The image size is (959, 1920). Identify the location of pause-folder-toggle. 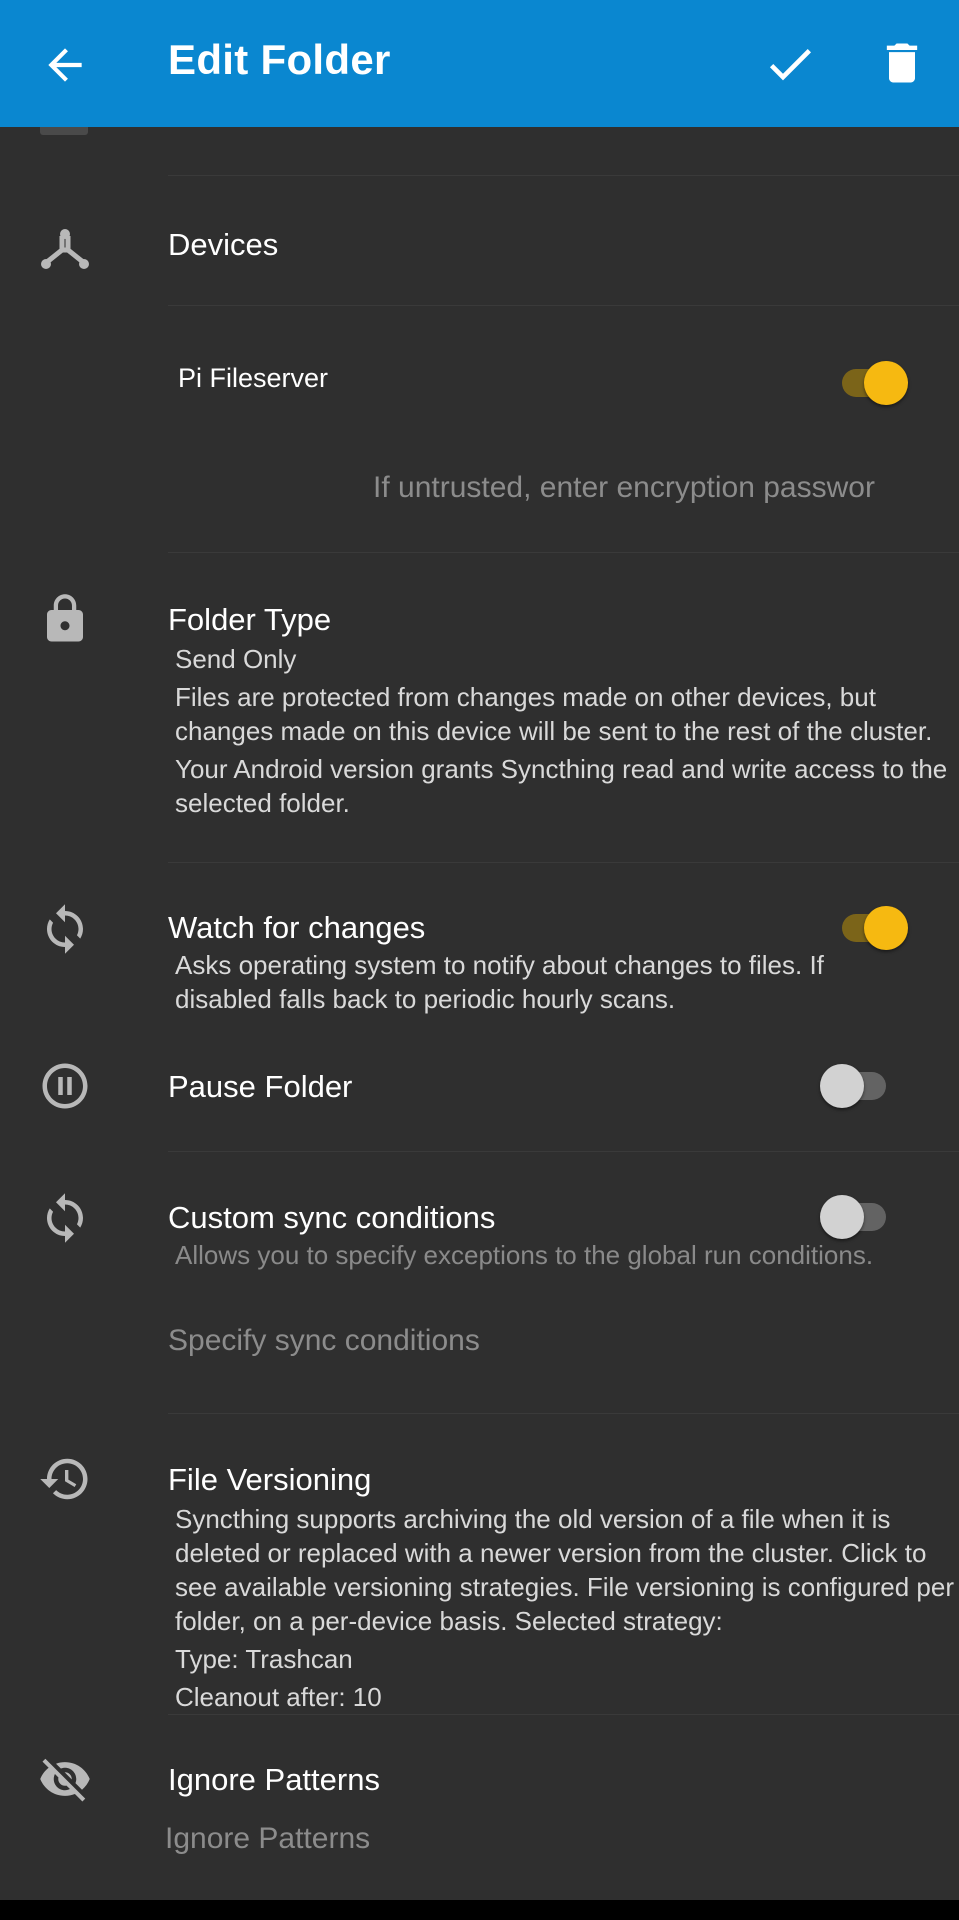
(856, 1086).